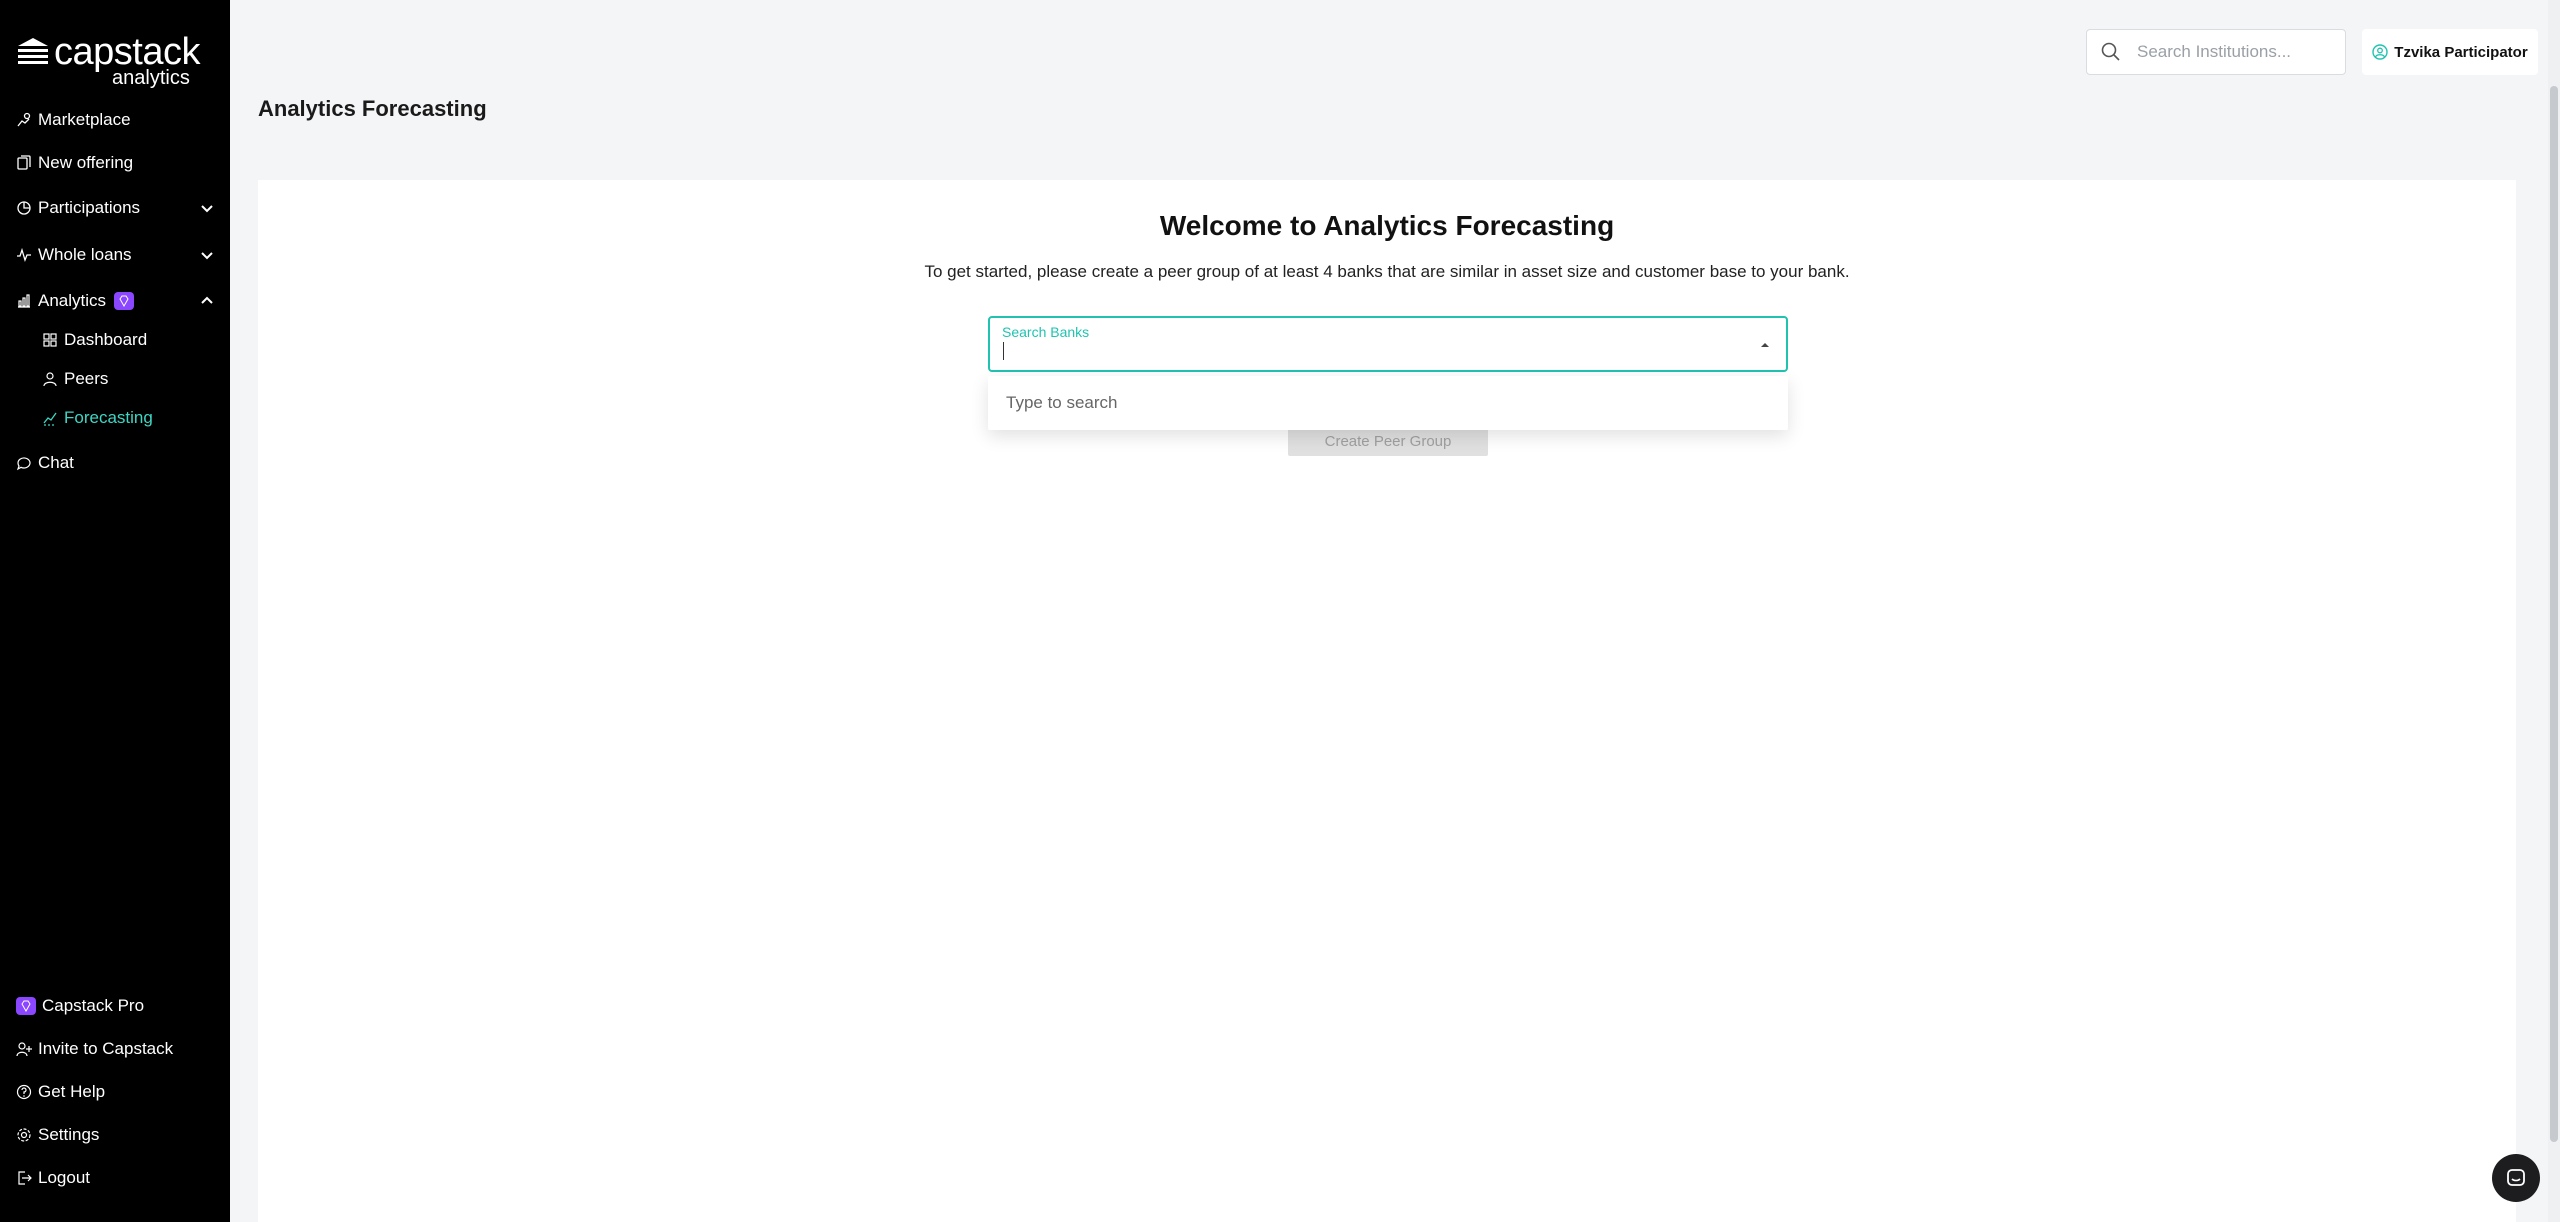 Image resolution: width=2560 pixels, height=1222 pixels. I want to click on sidebar-item-whole-loans: Whole loans, so click(116, 255).